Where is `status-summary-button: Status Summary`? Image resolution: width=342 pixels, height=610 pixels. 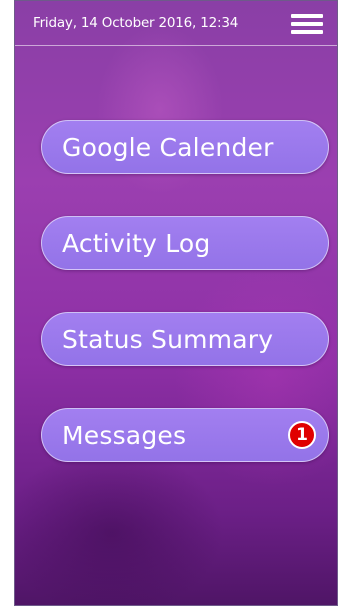 status-summary-button: Status Summary is located at coordinates (185, 339).